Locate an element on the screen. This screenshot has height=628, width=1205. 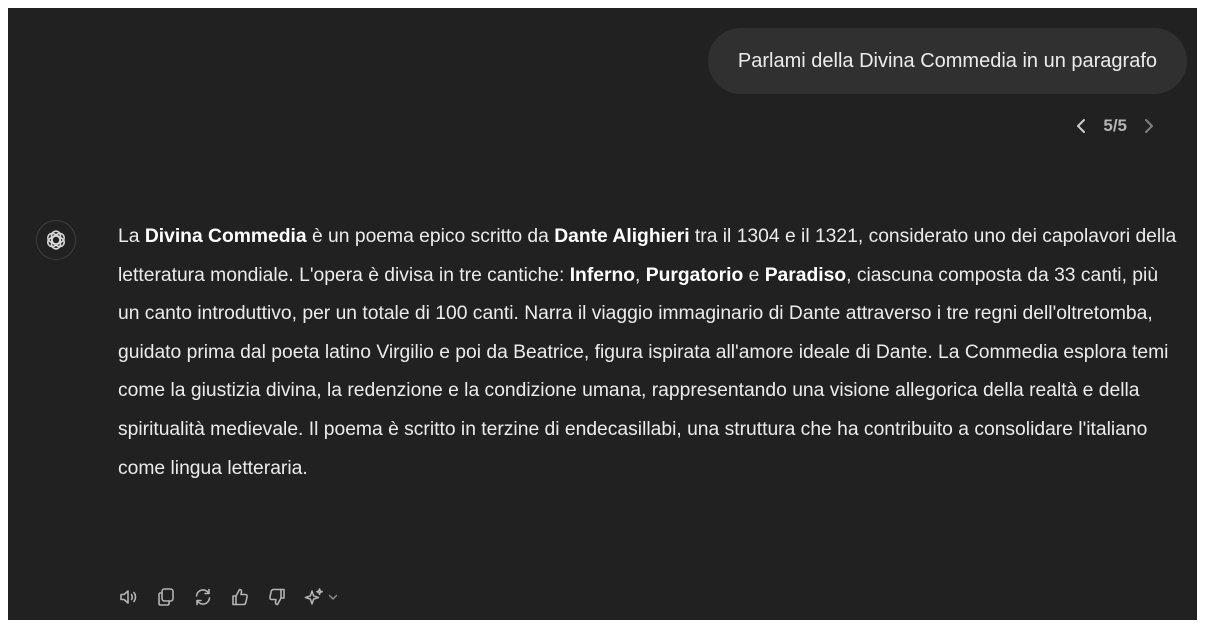
response-pager: 5/5 is located at coordinates (1115, 126).